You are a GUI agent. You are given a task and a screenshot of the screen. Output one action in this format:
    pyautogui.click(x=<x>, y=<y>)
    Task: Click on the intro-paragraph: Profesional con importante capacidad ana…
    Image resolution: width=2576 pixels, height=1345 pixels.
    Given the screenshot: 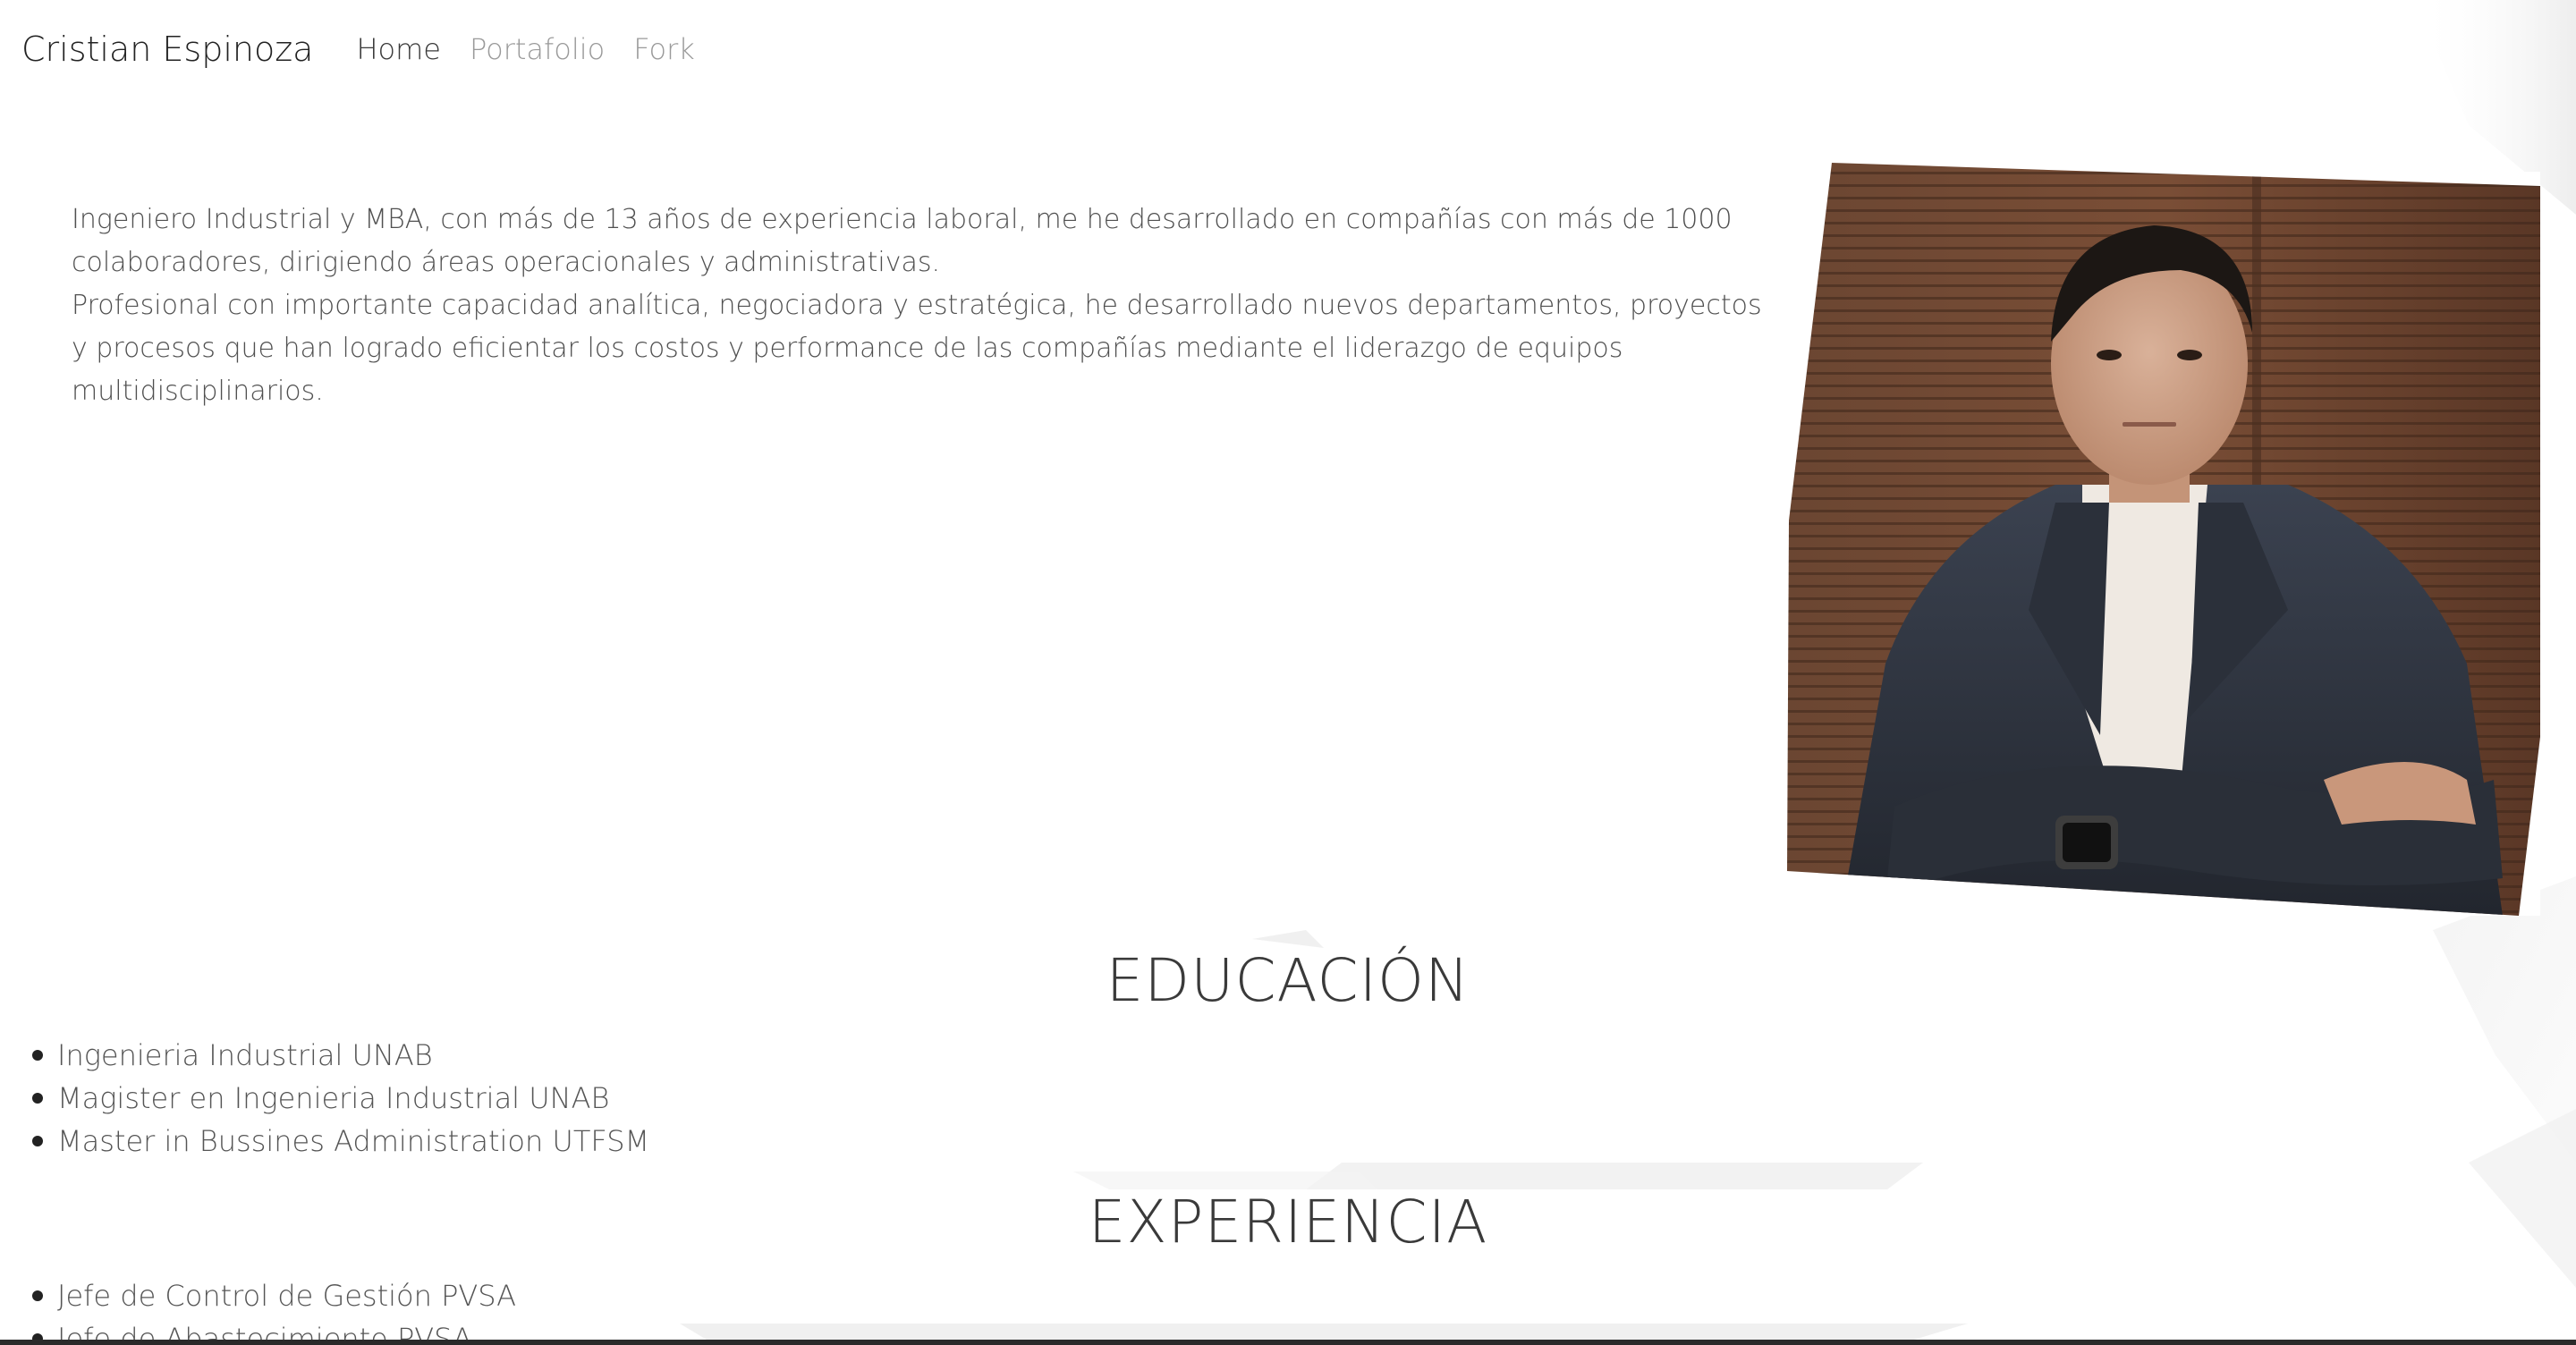 What is the action you would take?
    pyautogui.click(x=917, y=348)
    